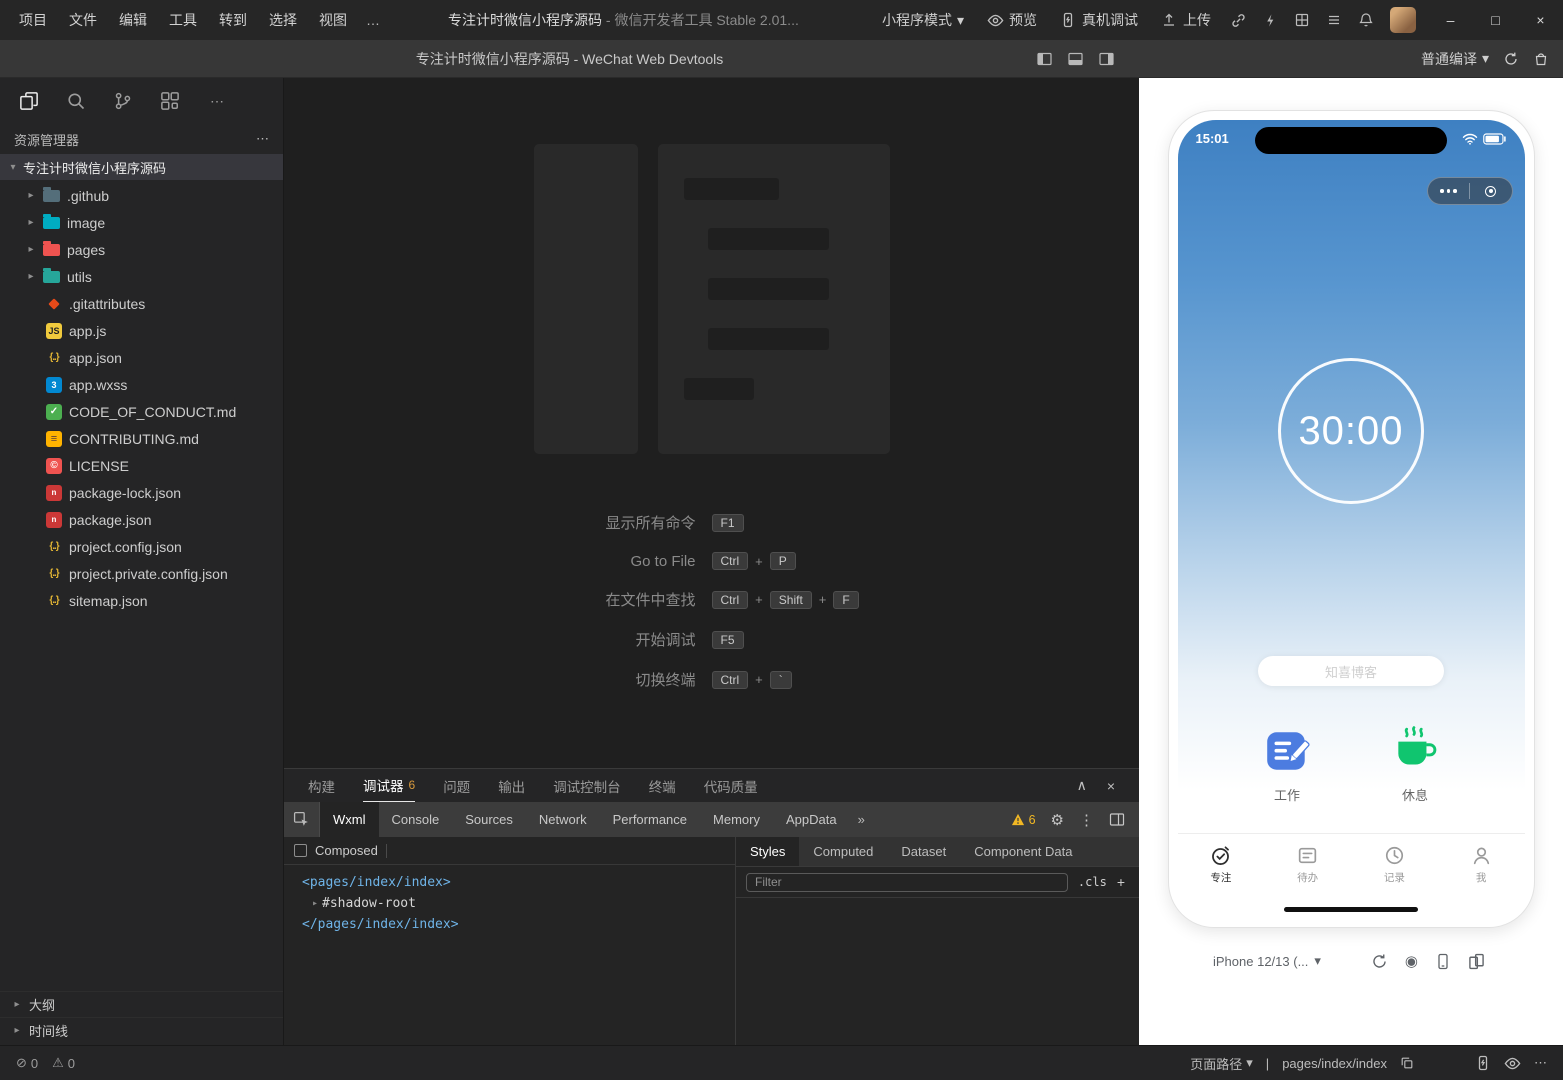 Image resolution: width=1563 pixels, height=1080 pixels. I want to click on tab-build: 构建, so click(321, 785).